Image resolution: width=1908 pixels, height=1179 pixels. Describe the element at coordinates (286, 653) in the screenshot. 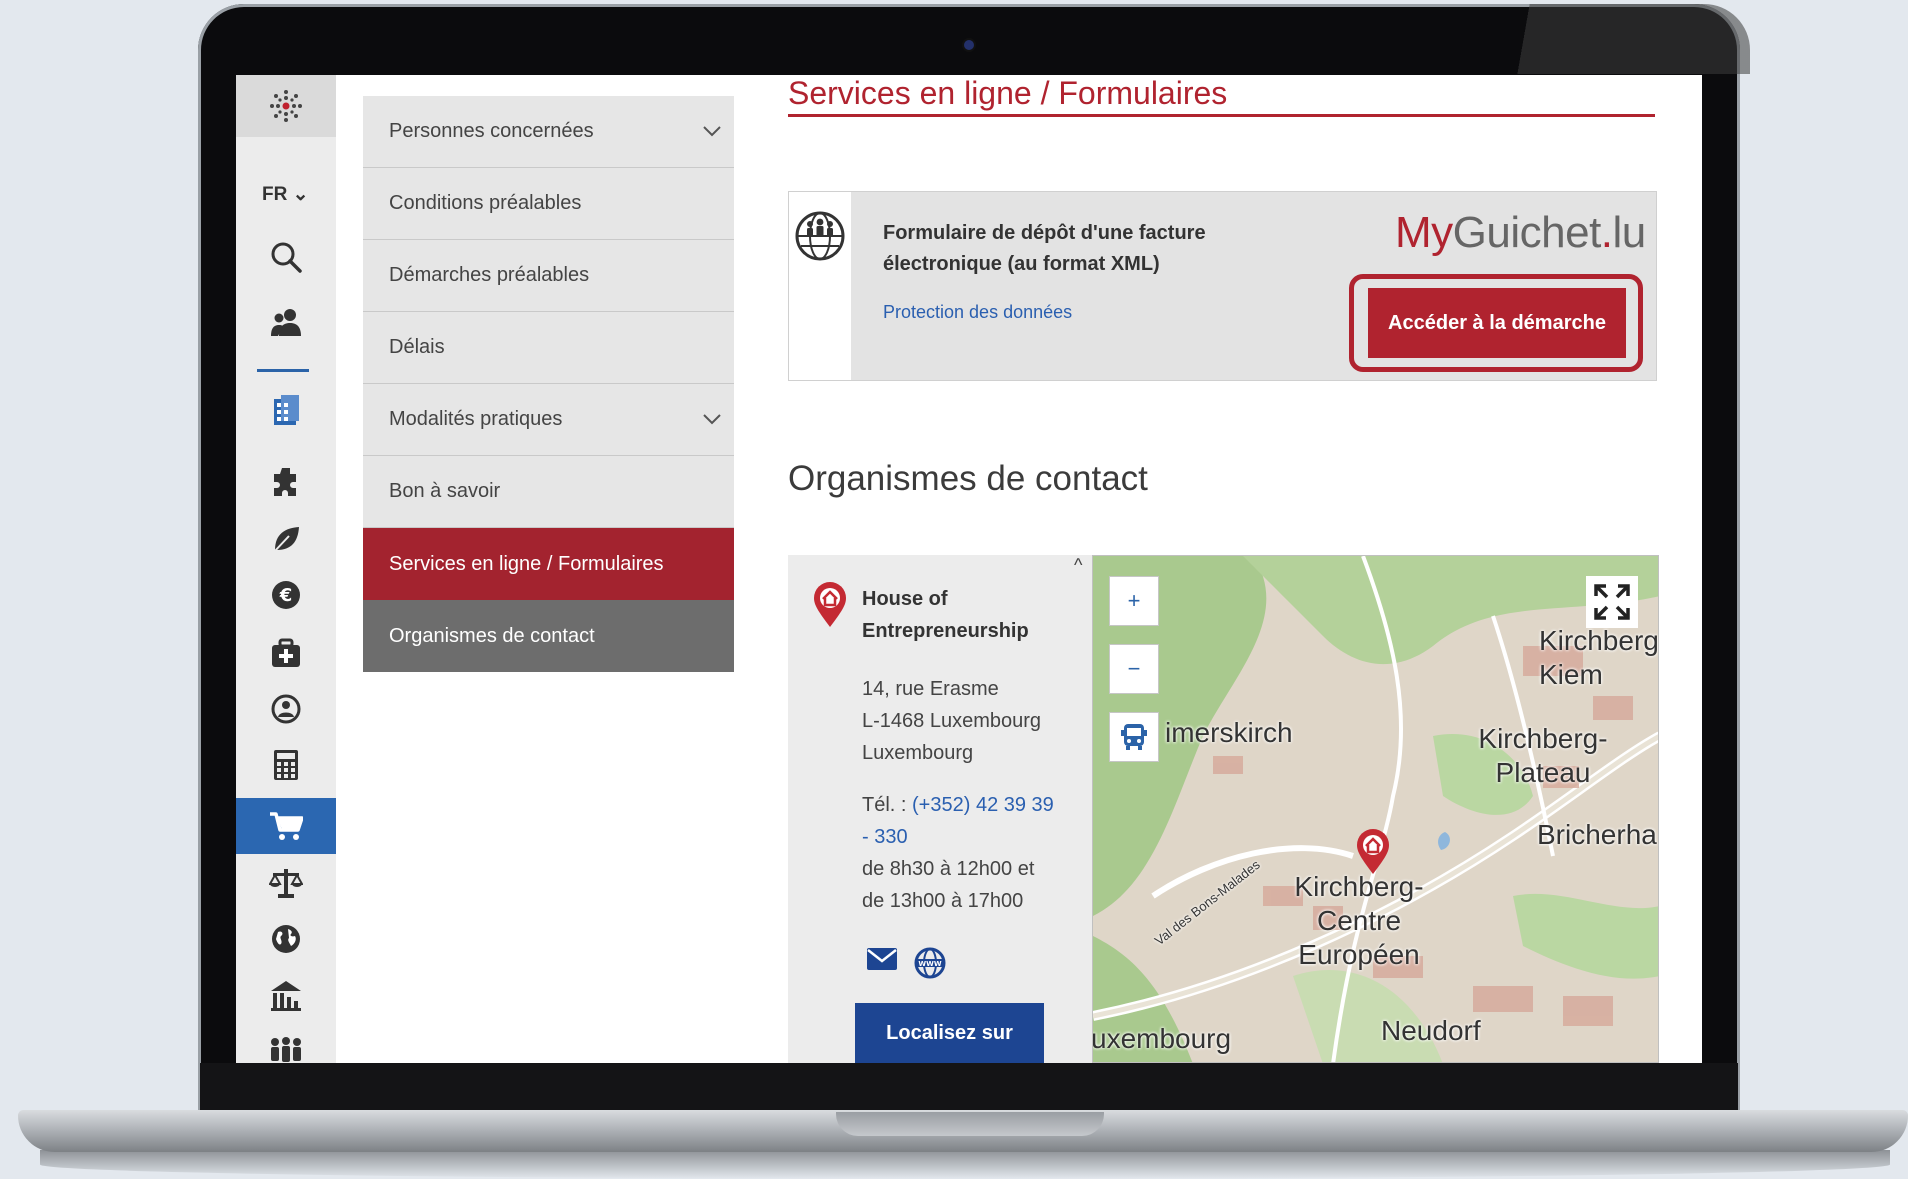

I see `medical-case-icon` at that location.